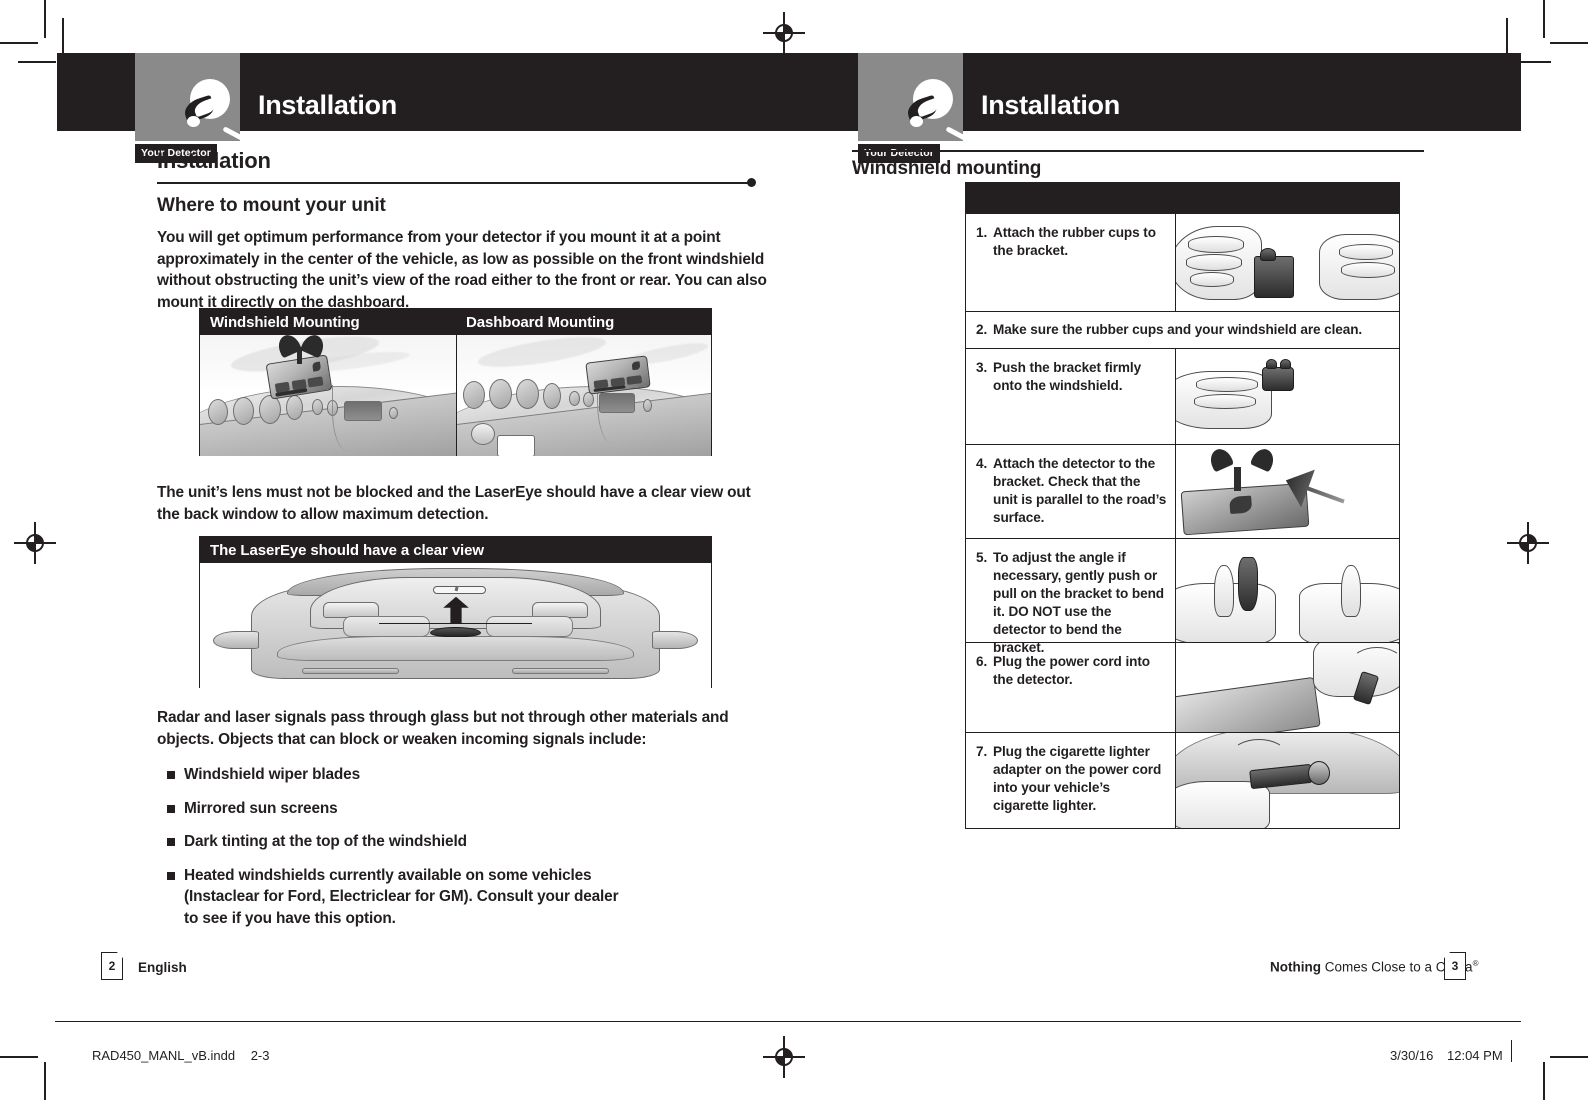  I want to click on crop-mark-br-h, so click(1569, 1057).